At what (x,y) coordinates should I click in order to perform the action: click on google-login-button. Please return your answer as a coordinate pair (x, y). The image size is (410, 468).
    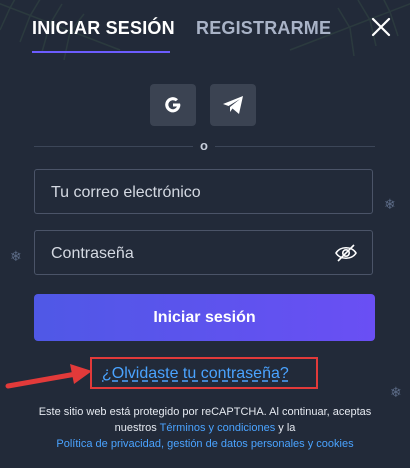
    Looking at the image, I should click on (173, 105).